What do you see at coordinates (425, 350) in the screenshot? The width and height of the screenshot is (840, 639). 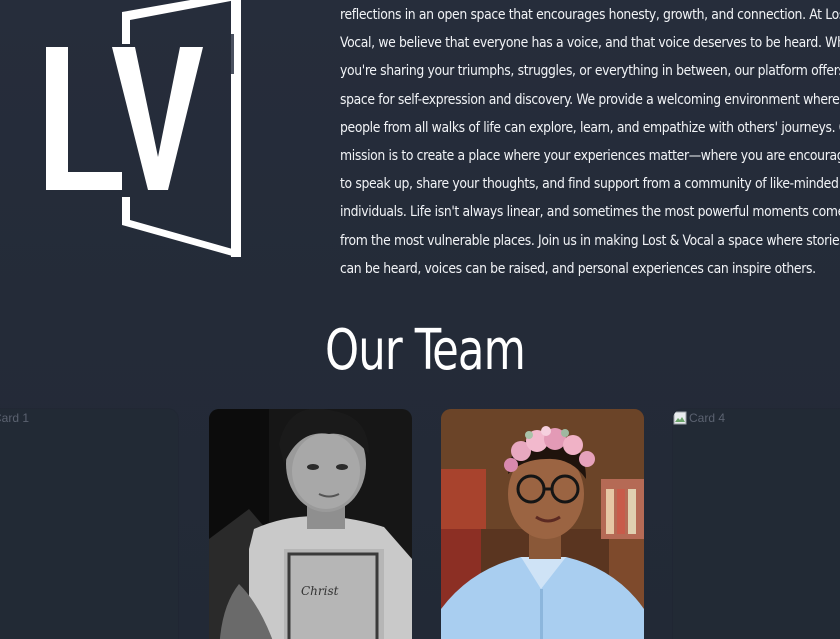 I see `team-title: Our Team` at bounding box center [425, 350].